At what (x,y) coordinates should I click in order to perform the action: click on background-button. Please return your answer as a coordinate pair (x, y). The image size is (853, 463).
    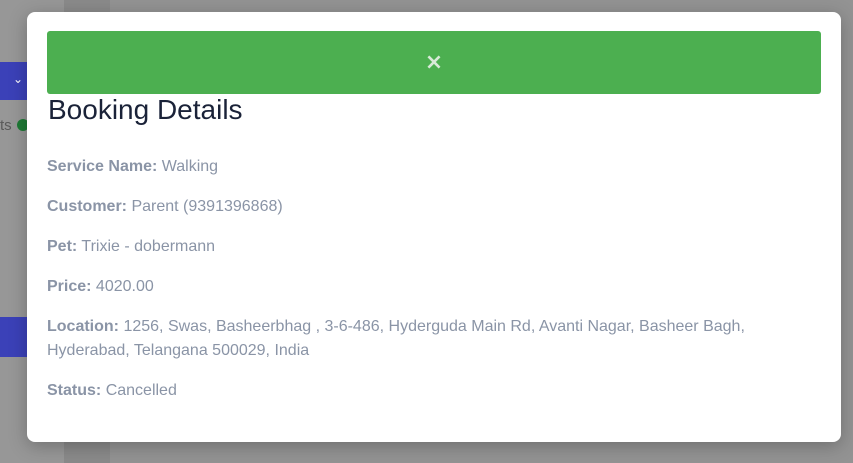
    Looking at the image, I should click on (15, 337).